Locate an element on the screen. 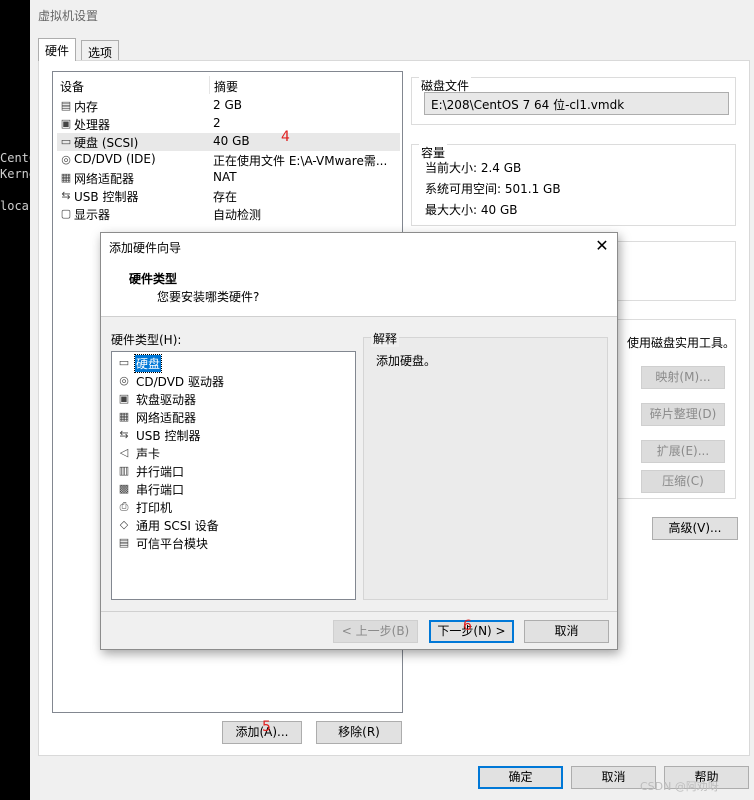  defrag-button: 碎片整理(D) is located at coordinates (683, 414).